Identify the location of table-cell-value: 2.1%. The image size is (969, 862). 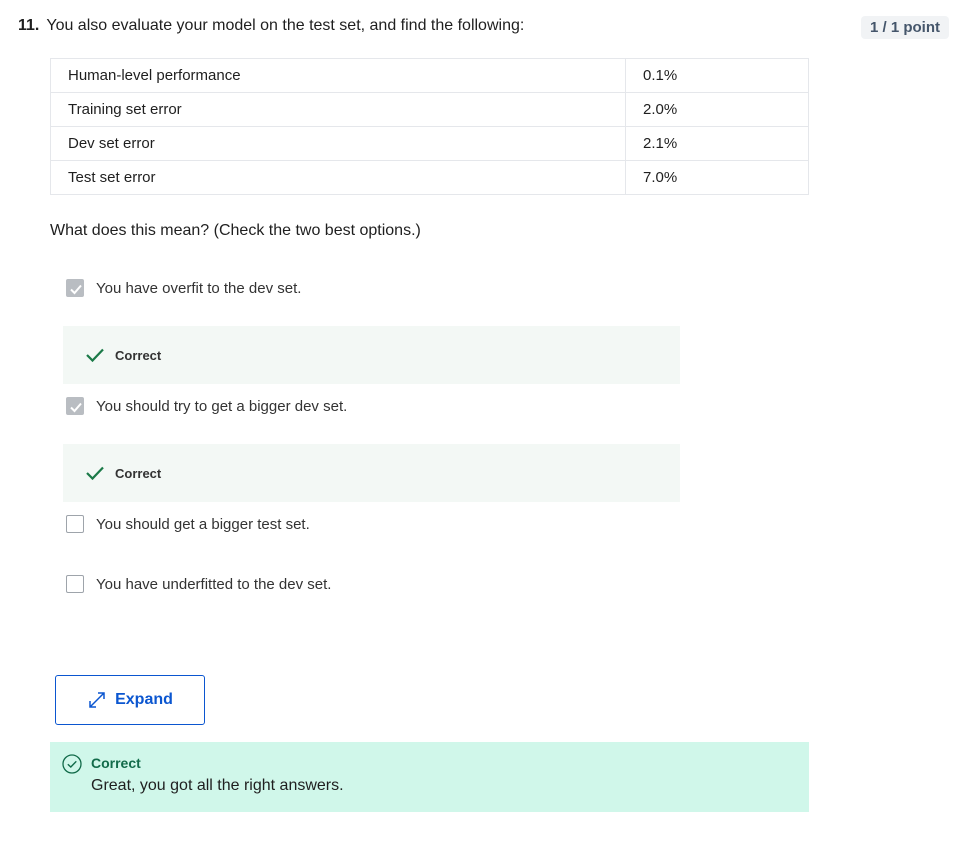
(717, 143).